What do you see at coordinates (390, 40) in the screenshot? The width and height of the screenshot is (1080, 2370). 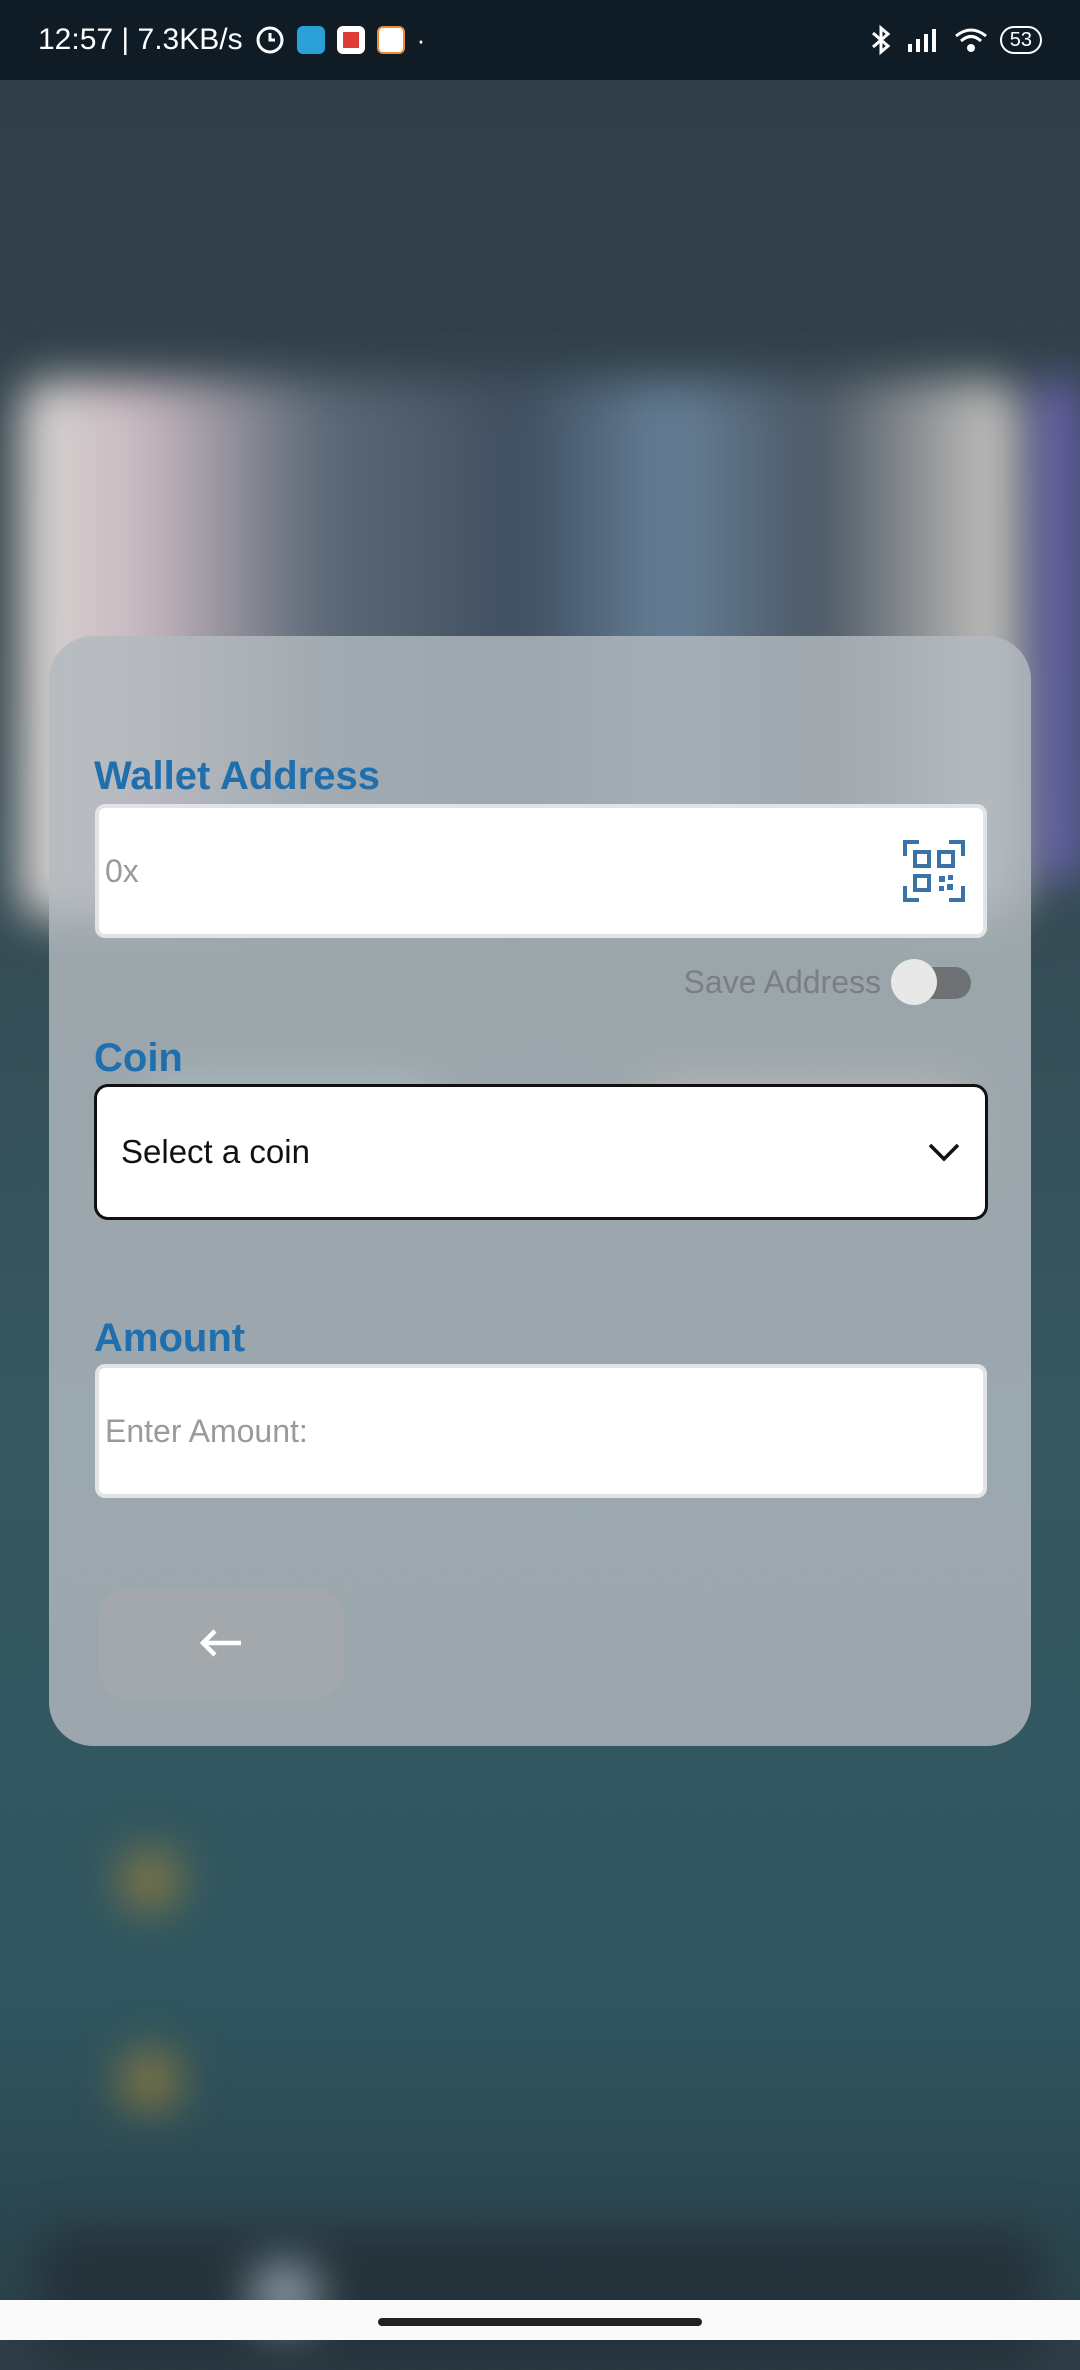 I see `app-shop-icon` at bounding box center [390, 40].